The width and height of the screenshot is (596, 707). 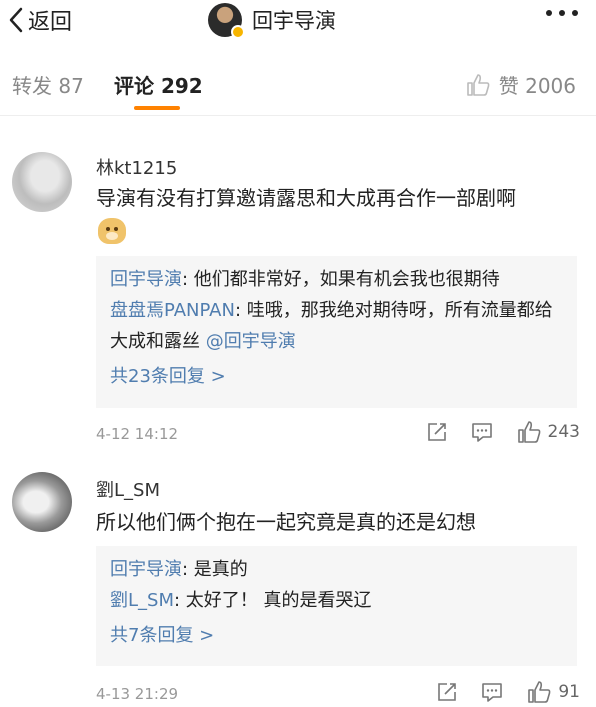 I want to click on comment-actions: 91, so click(x=497, y=692).